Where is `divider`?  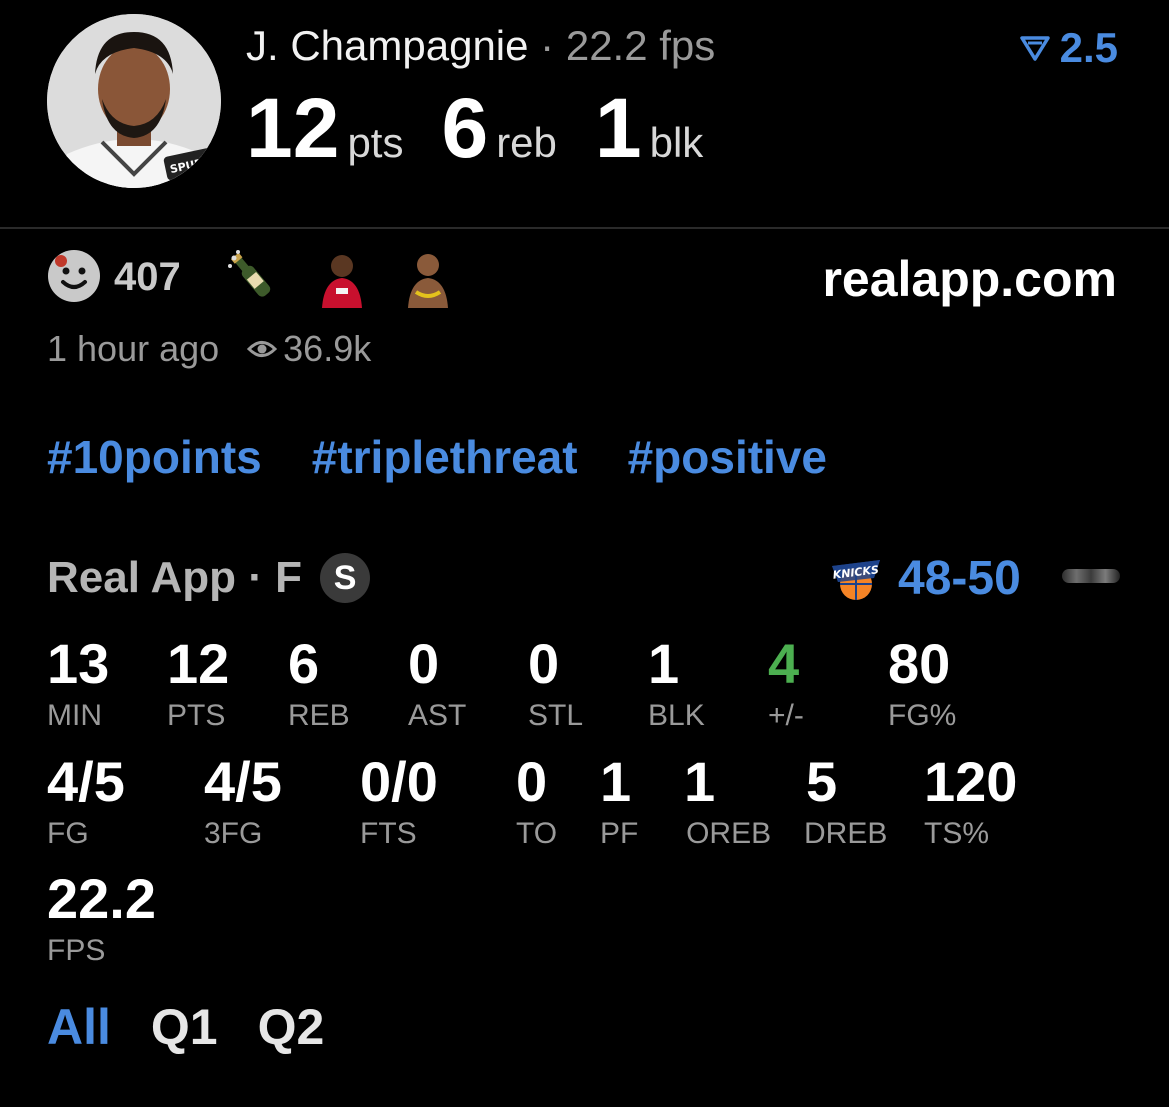
divider is located at coordinates (584, 228).